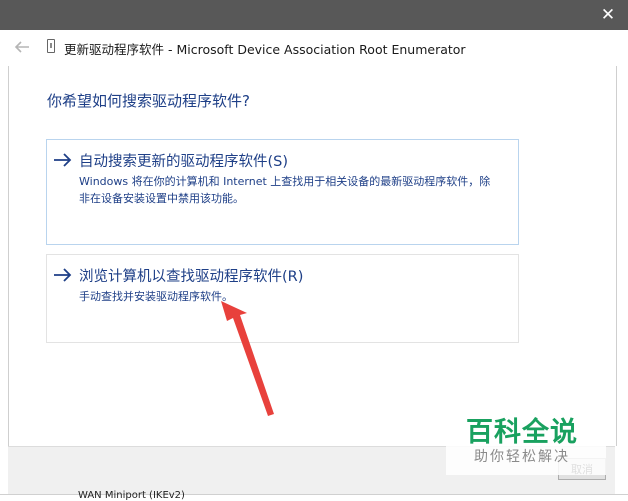 Image resolution: width=628 pixels, height=501 pixels. I want to click on option-description: 手动查找并安装驱动程序软件。, so click(156, 296).